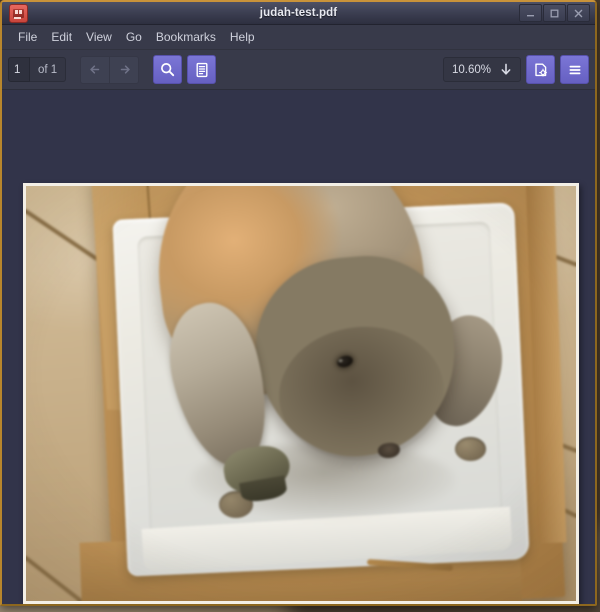 This screenshot has height=612, width=600. I want to click on page-total-label: of 1, so click(48, 69).